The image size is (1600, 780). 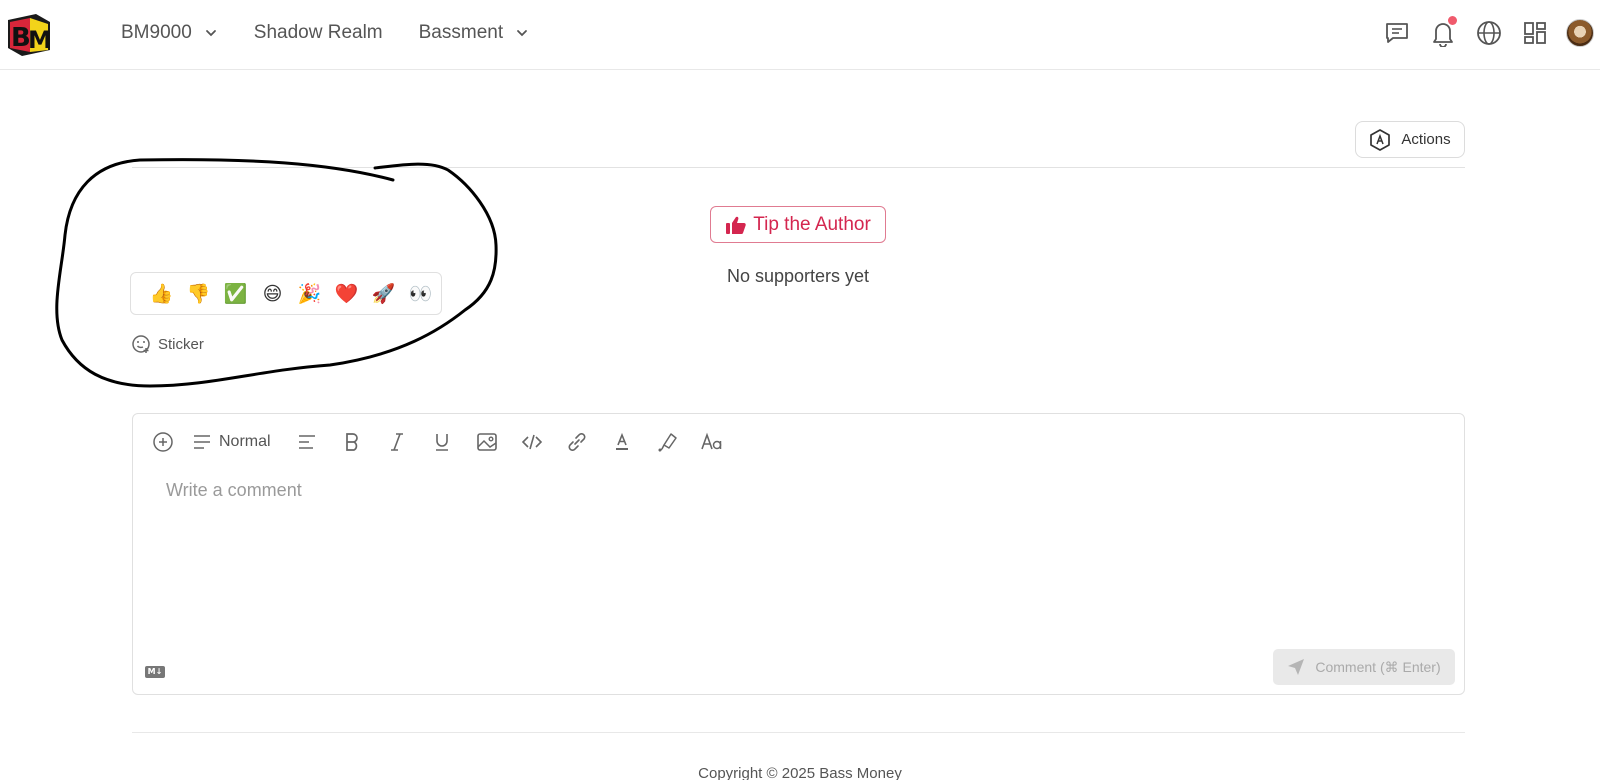 I want to click on bm-logo: B M, so click(x=29, y=33).